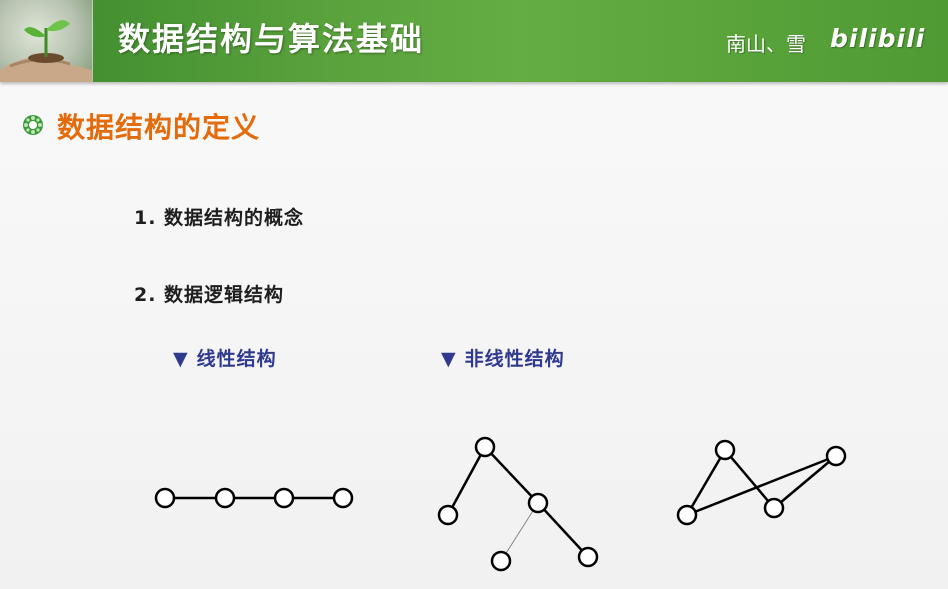 Image resolution: width=948 pixels, height=589 pixels. I want to click on tree-diagram, so click(518, 504).